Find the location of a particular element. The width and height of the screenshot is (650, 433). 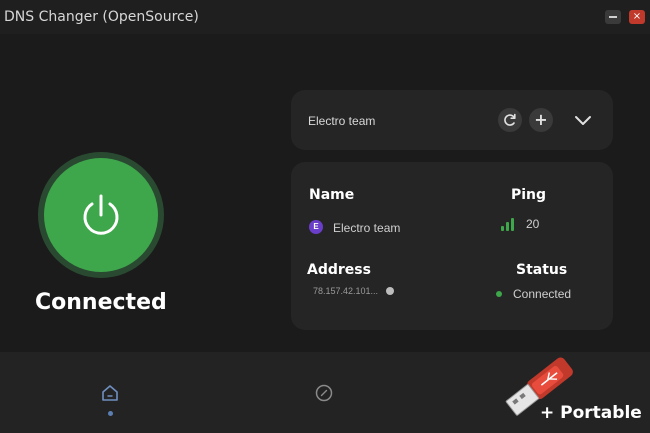

status-dot is located at coordinates (499, 294).